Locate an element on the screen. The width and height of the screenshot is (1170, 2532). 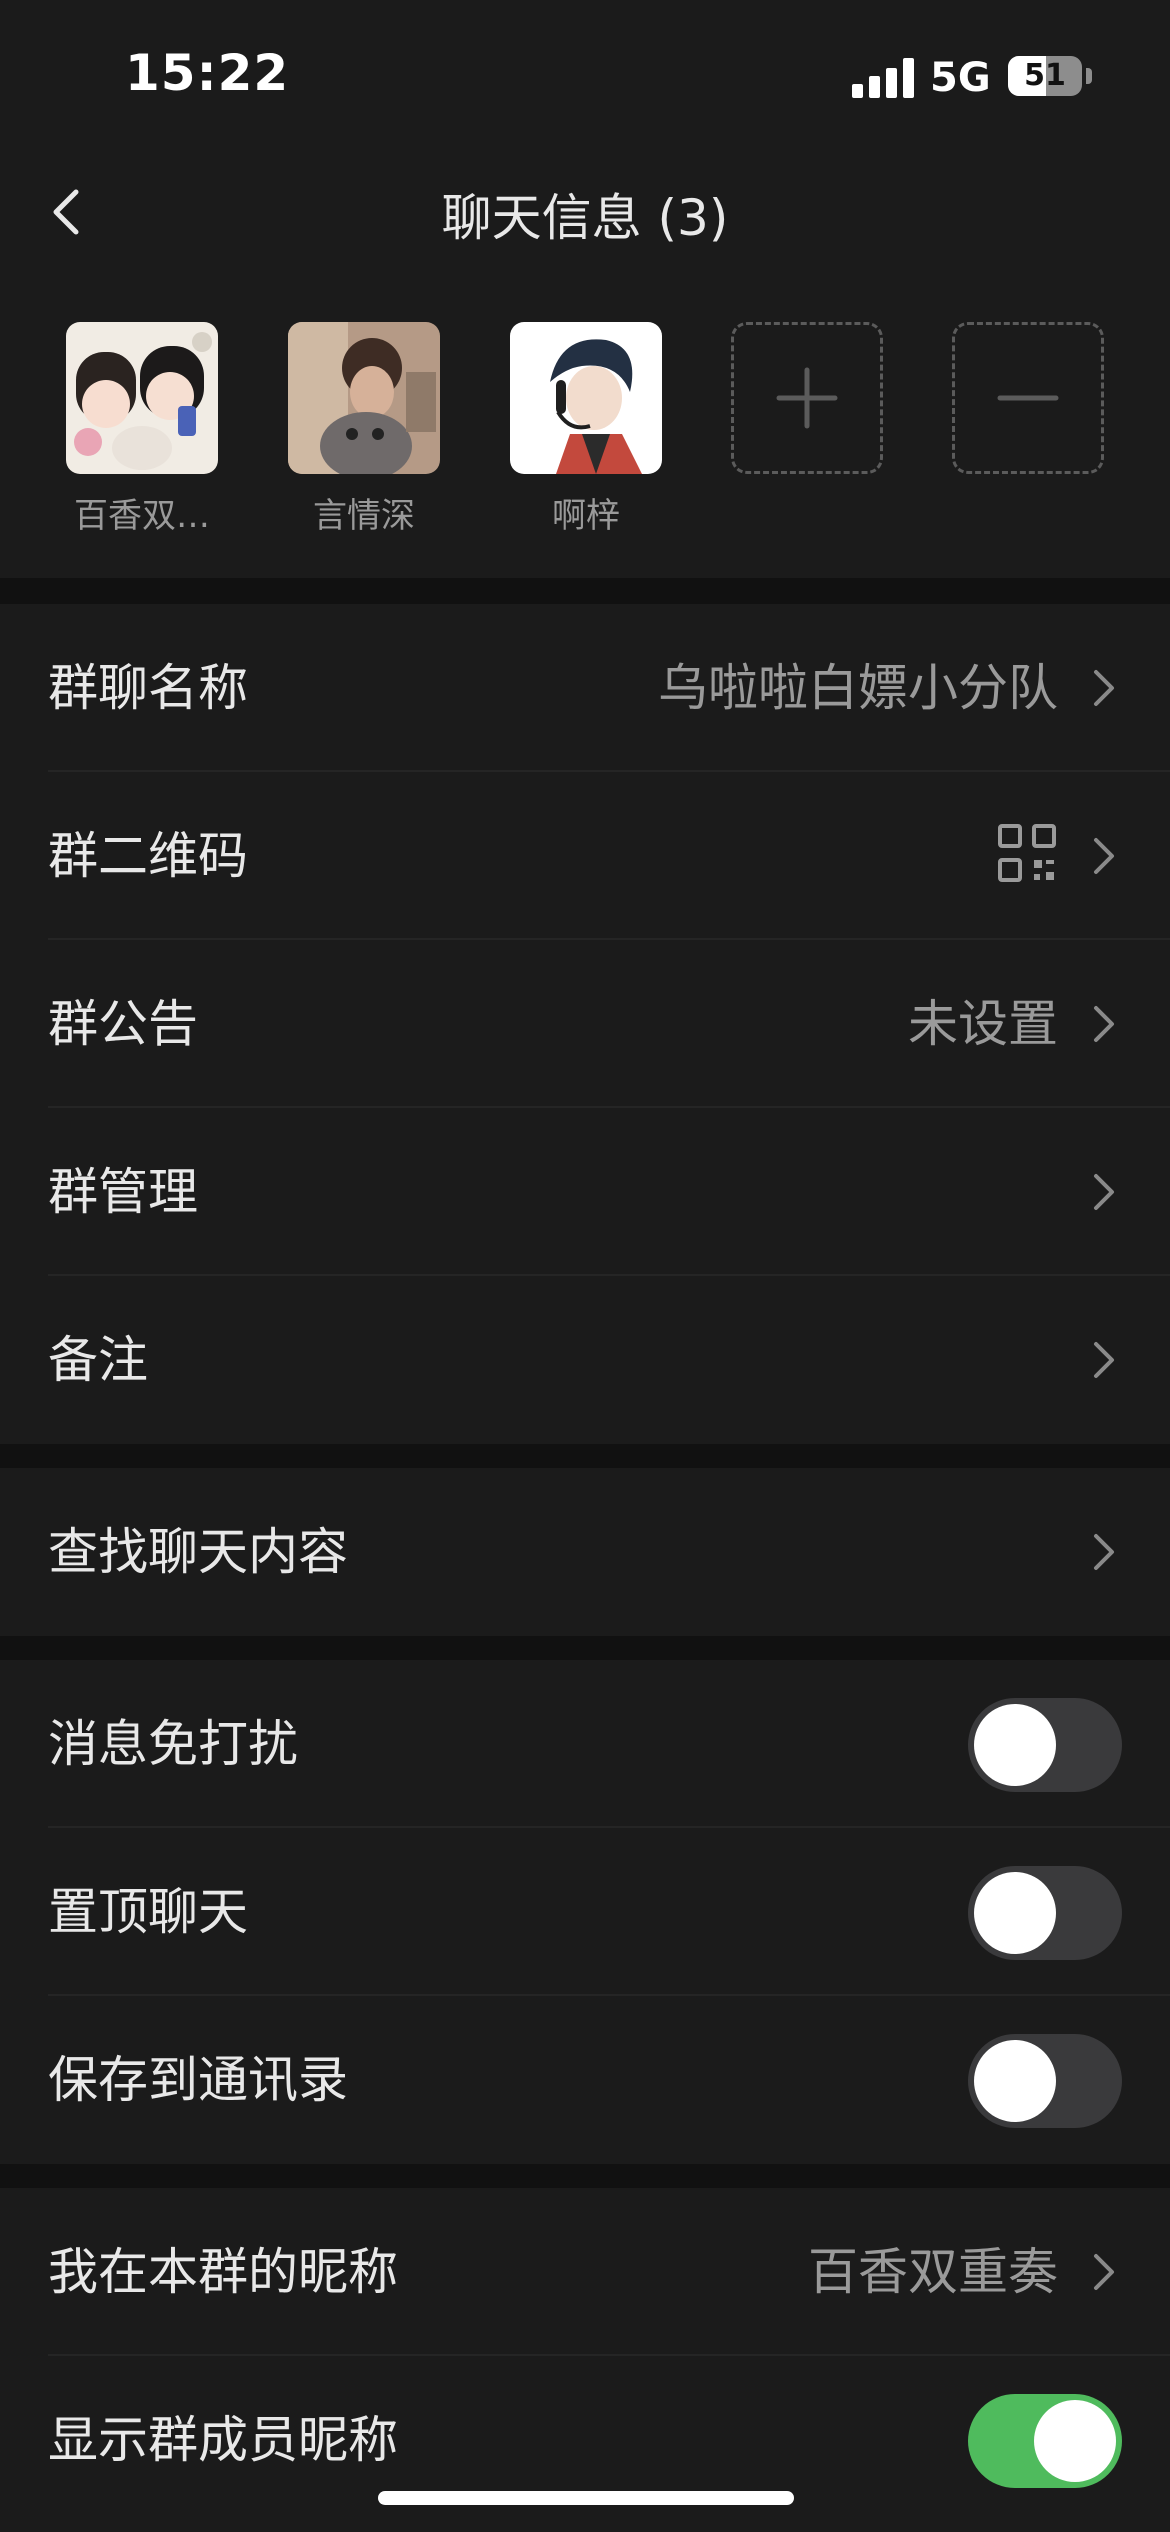
pin-toggle is located at coordinates (1045, 1913).